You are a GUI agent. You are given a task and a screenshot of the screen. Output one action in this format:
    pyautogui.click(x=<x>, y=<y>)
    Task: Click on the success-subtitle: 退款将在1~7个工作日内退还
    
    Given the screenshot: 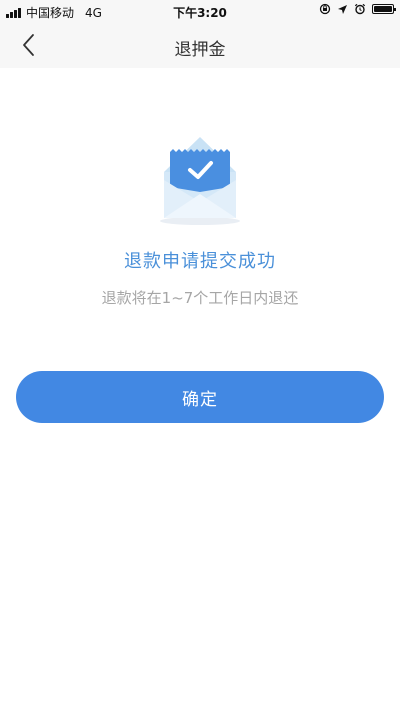 What is the action you would take?
    pyautogui.click(x=200, y=298)
    